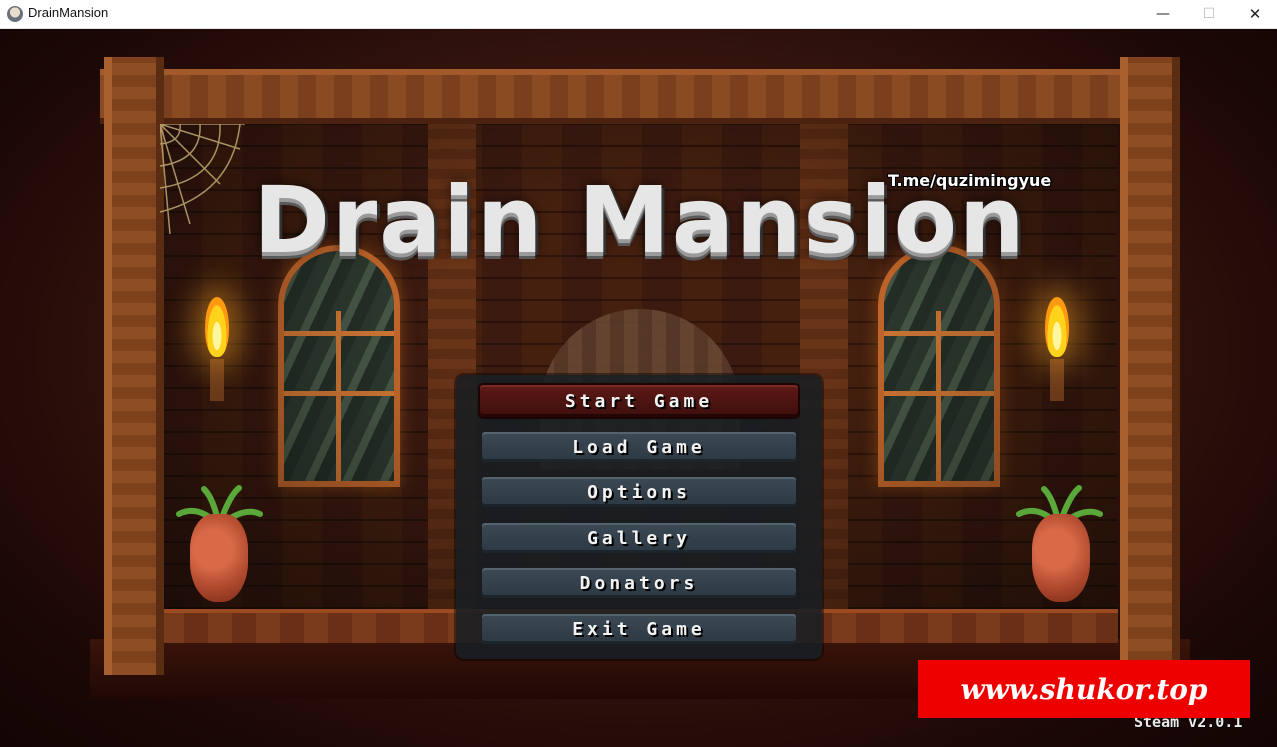 The height and width of the screenshot is (747, 1277). I want to click on vase-left, so click(219, 558).